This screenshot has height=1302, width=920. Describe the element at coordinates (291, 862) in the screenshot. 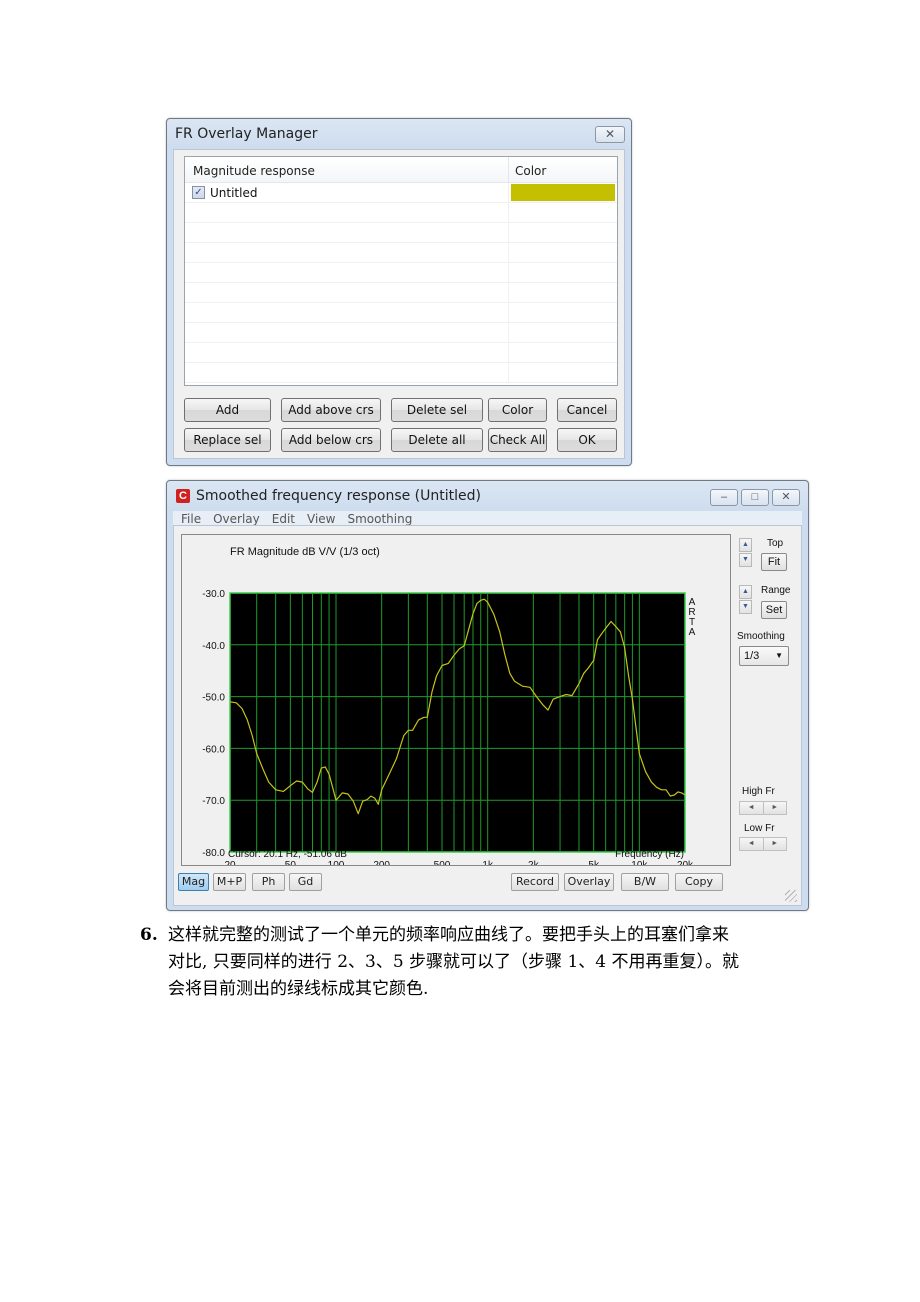

I see `x-tick-label: 50` at that location.